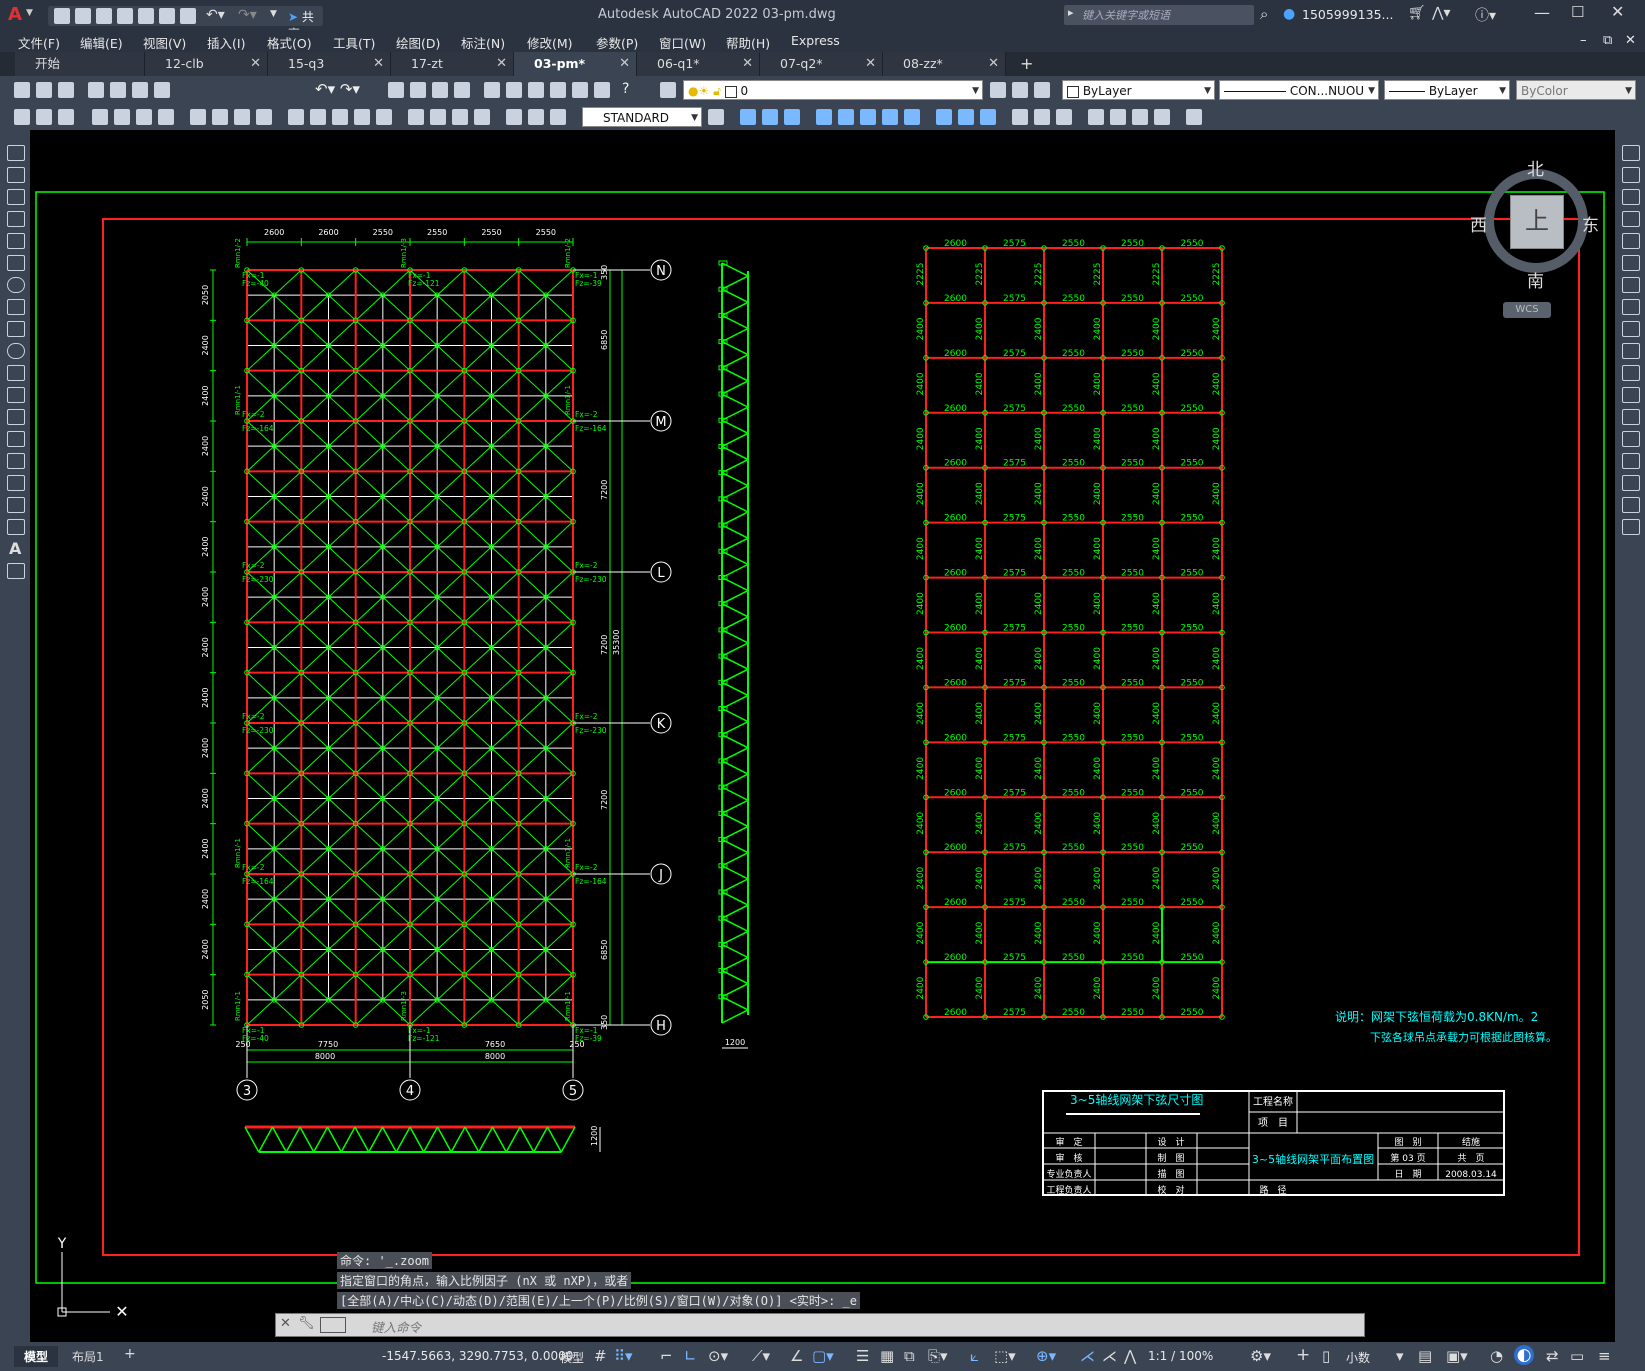 This screenshot has width=1645, height=1371. Describe the element at coordinates (462, 90) in the screenshot. I see `zoom-previous-icon` at that location.